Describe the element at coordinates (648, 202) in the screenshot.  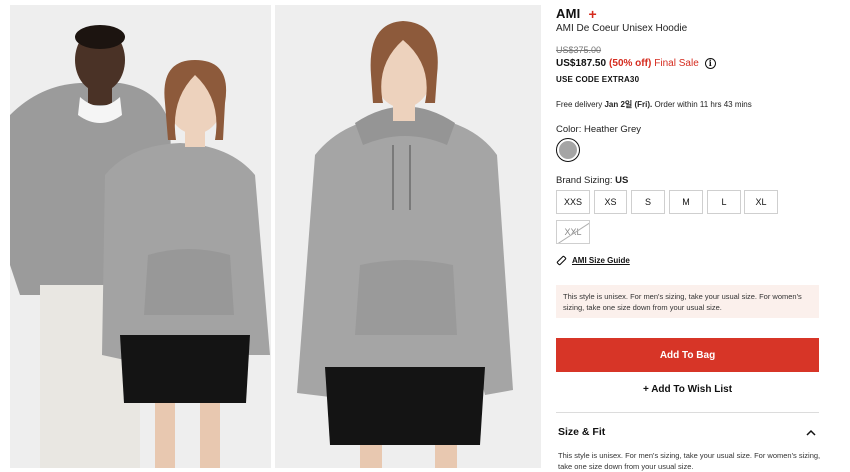
I see `size-option-s: S` at that location.